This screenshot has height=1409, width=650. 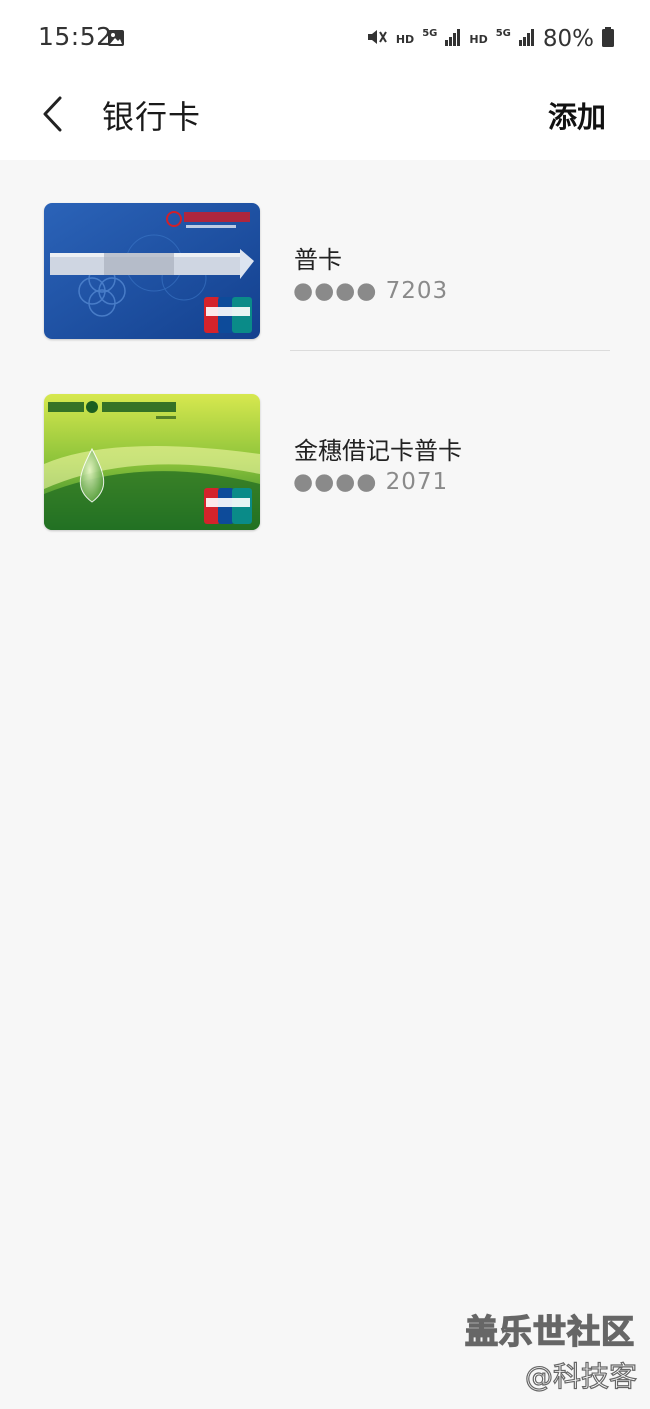 What do you see at coordinates (116, 38) in the screenshot?
I see `image-icon` at bounding box center [116, 38].